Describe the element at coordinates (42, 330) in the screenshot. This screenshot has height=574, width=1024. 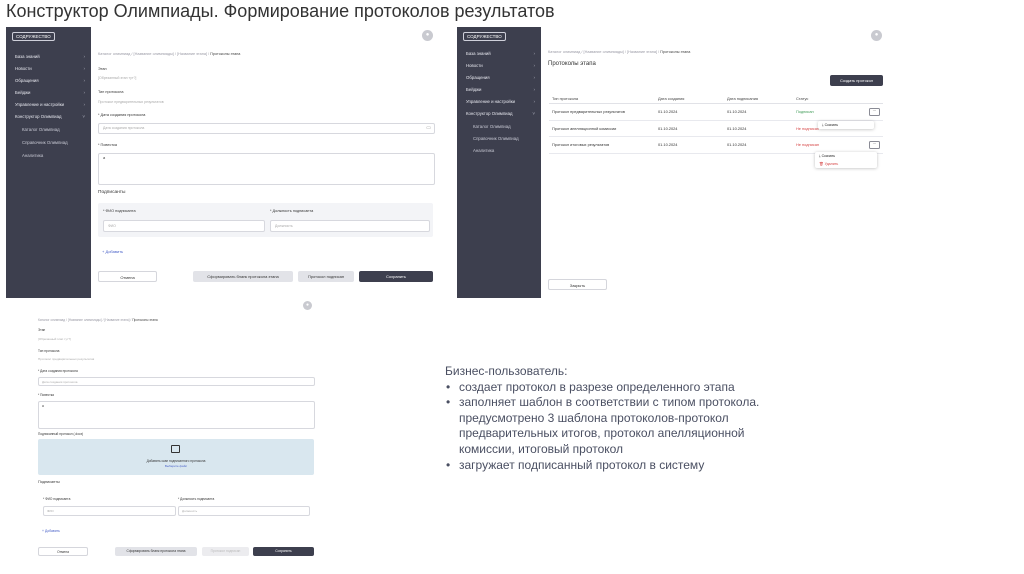
I see `stage-label: Этап` at that location.